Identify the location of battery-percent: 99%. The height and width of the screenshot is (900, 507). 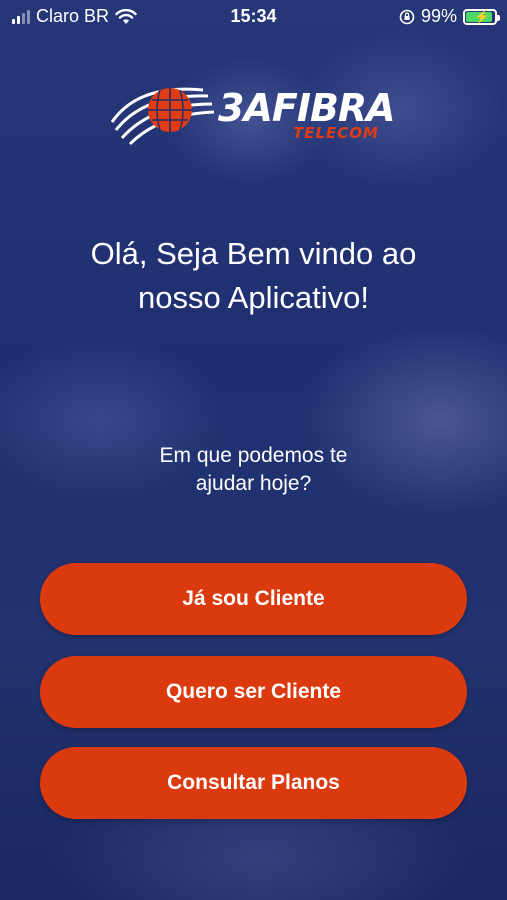
(438, 16).